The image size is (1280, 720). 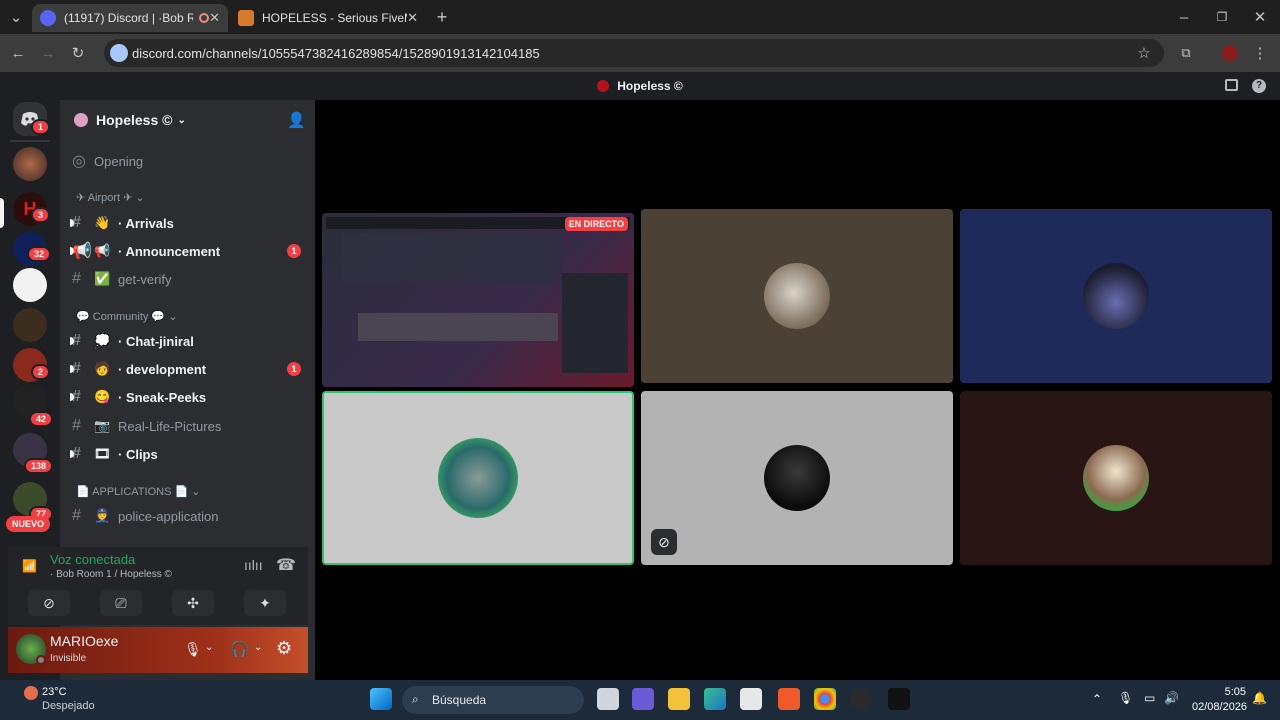 What do you see at coordinates (861, 699) in the screenshot?
I see `steam-icon` at bounding box center [861, 699].